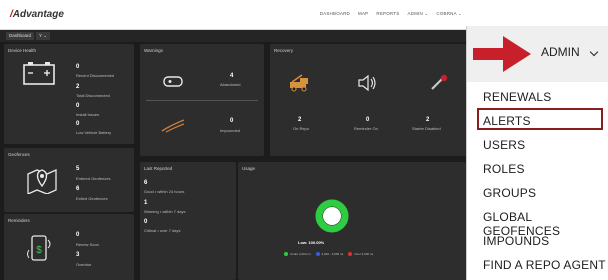 The height and width of the screenshot is (280, 608). I want to click on menu-item-find-a-repo-agent: FIND A REPO AGENT, so click(544, 265).